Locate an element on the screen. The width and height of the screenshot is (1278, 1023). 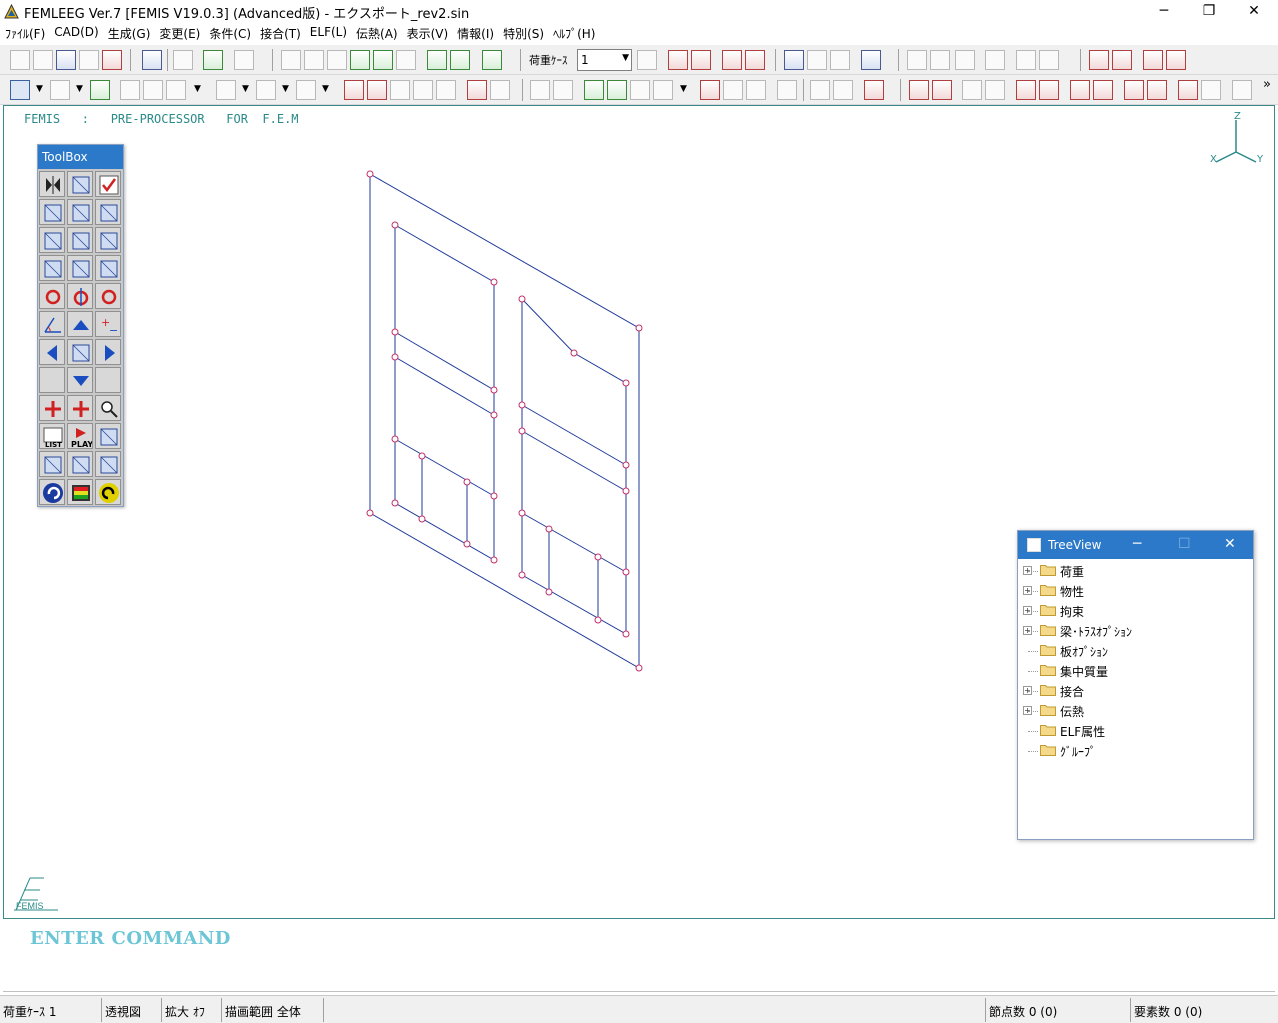
load-case-select: 1 ▼ is located at coordinates (604, 60).